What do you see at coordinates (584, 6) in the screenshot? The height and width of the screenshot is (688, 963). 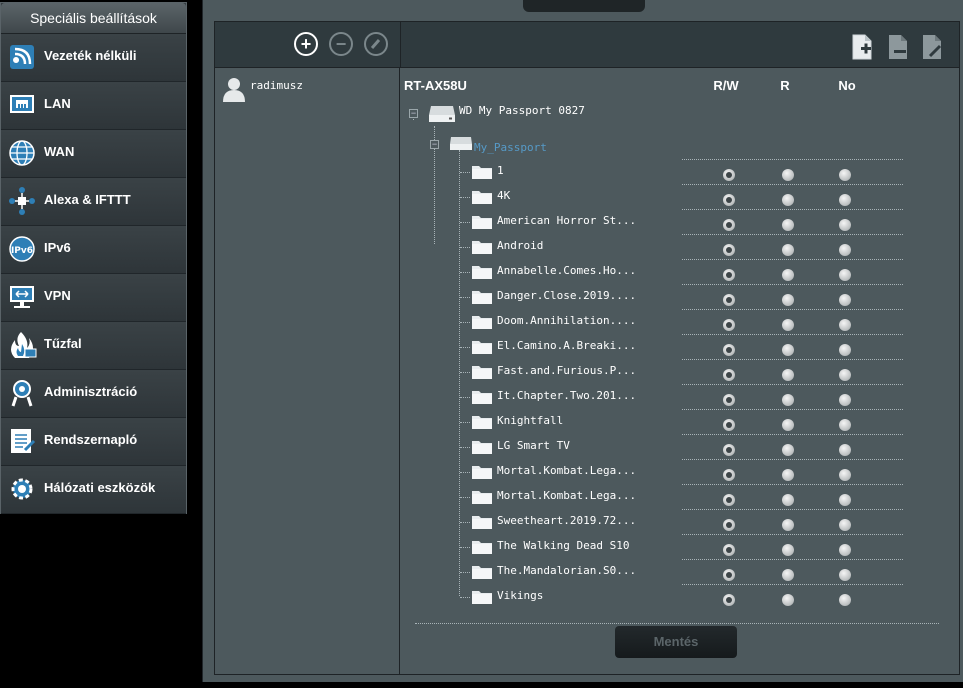 I see `top-tab` at bounding box center [584, 6].